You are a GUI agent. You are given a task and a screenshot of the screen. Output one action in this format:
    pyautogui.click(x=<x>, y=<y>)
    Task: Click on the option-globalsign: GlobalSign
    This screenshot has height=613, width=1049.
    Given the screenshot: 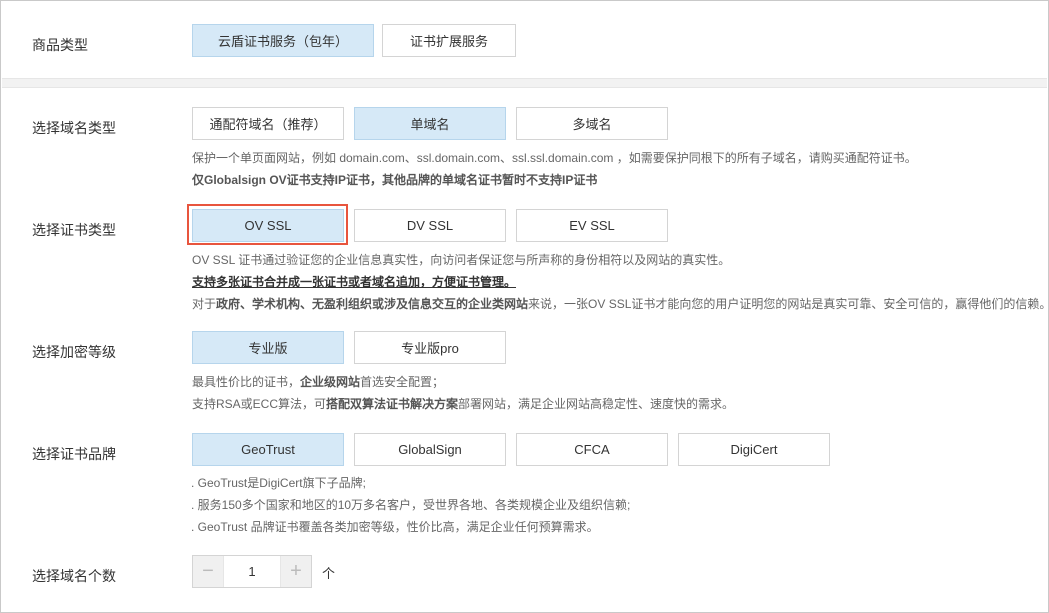 What is the action you would take?
    pyautogui.click(x=430, y=449)
    